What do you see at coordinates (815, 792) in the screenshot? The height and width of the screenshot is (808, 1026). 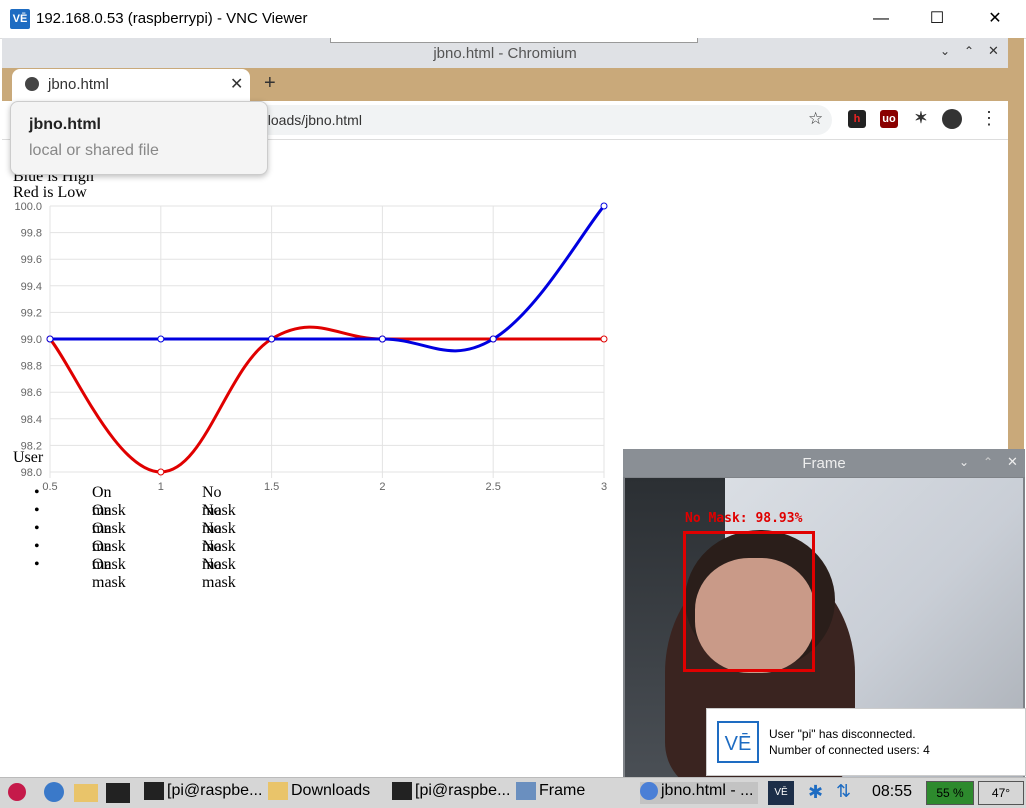 I see `bluetooth-icon: ✱` at bounding box center [815, 792].